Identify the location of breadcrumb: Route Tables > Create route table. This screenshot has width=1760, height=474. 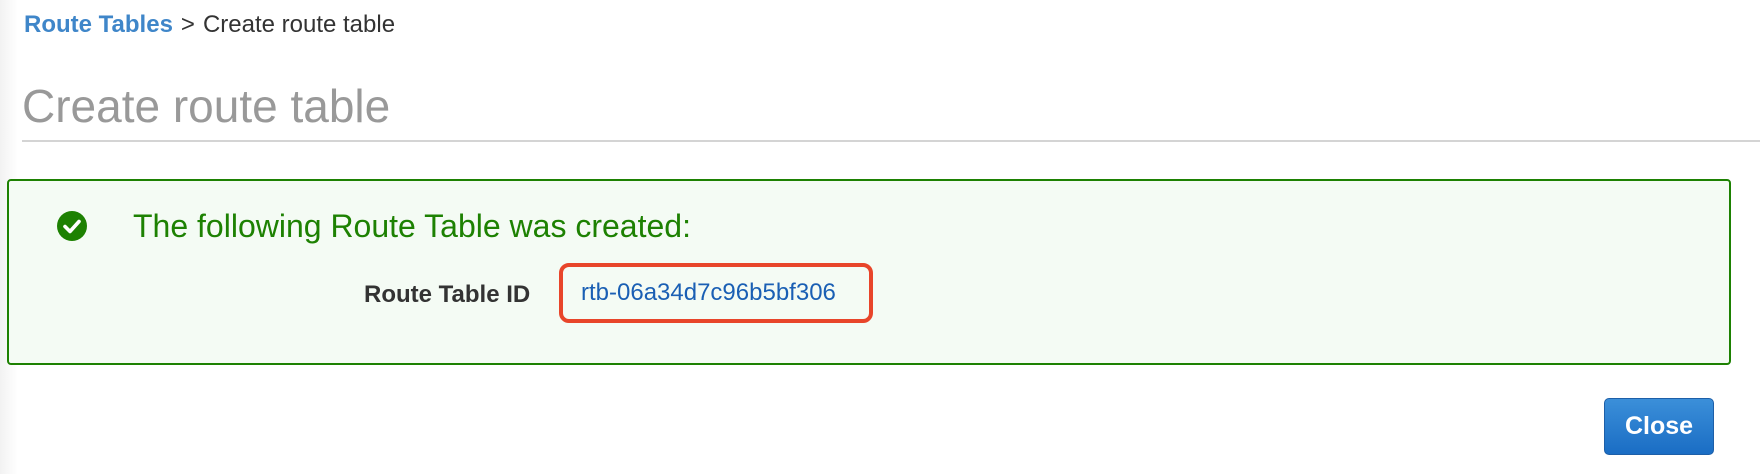
(209, 25).